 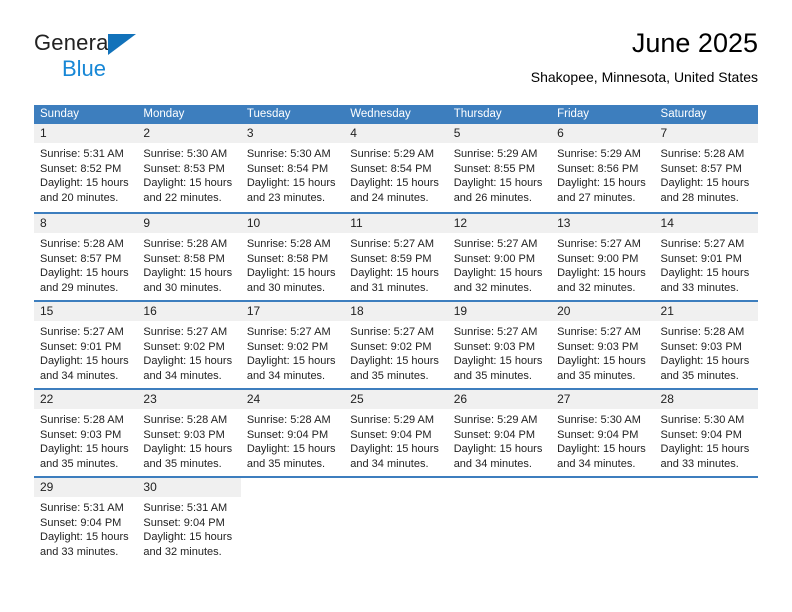 I want to click on day-number: 21, so click(x=667, y=311).